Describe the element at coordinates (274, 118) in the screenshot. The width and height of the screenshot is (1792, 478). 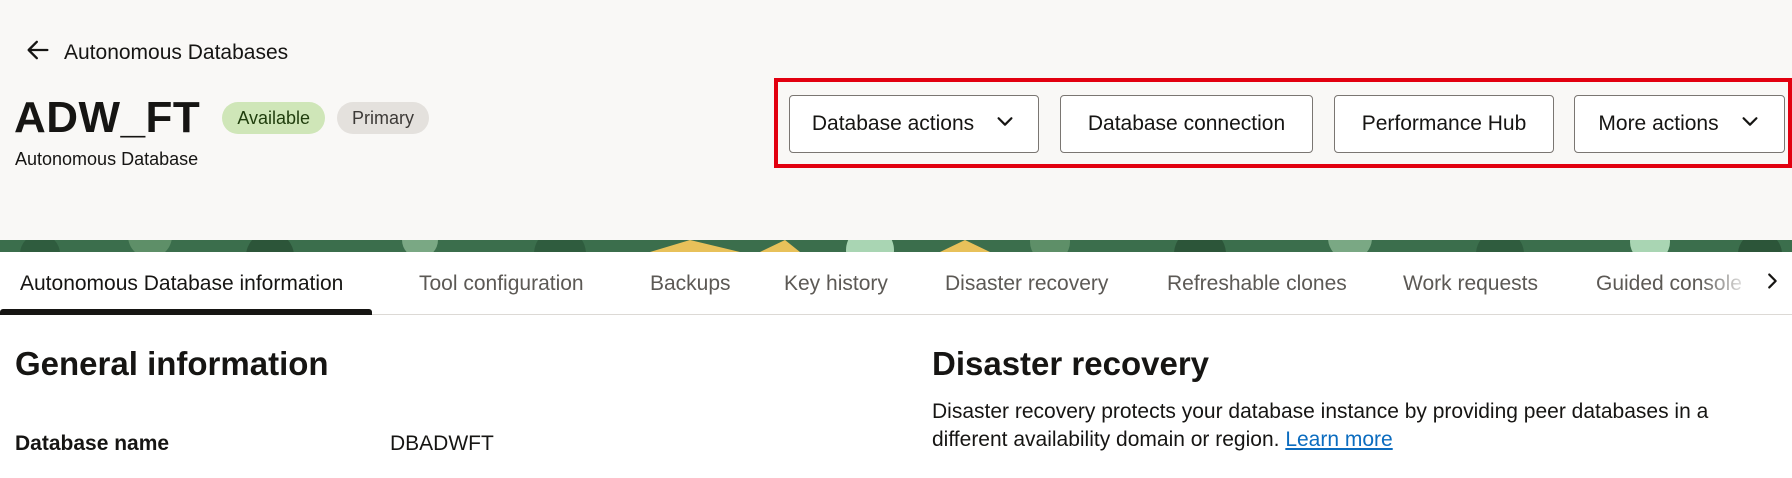
I see `status-badge-available: Available` at that location.